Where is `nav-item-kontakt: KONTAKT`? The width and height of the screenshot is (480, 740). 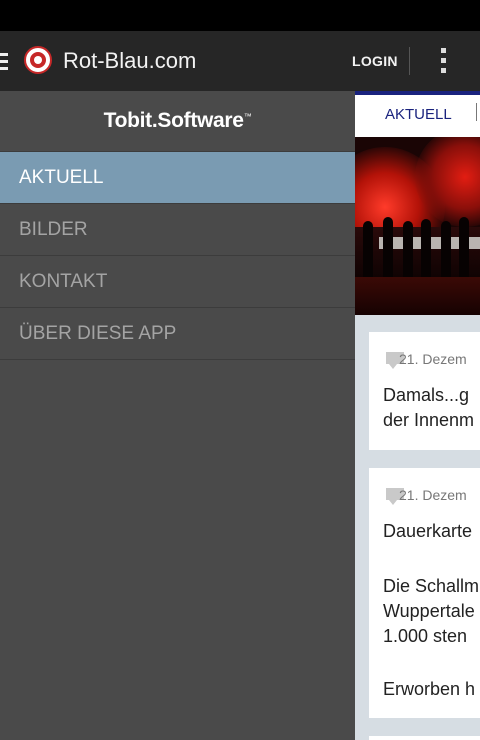
nav-item-kontakt: KONTAKT is located at coordinates (177, 281).